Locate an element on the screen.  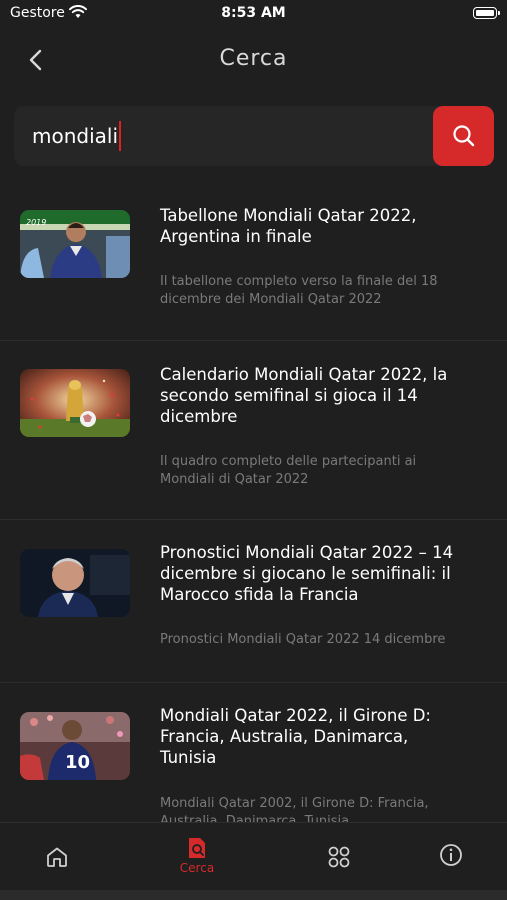
text-caret is located at coordinates (120, 136).